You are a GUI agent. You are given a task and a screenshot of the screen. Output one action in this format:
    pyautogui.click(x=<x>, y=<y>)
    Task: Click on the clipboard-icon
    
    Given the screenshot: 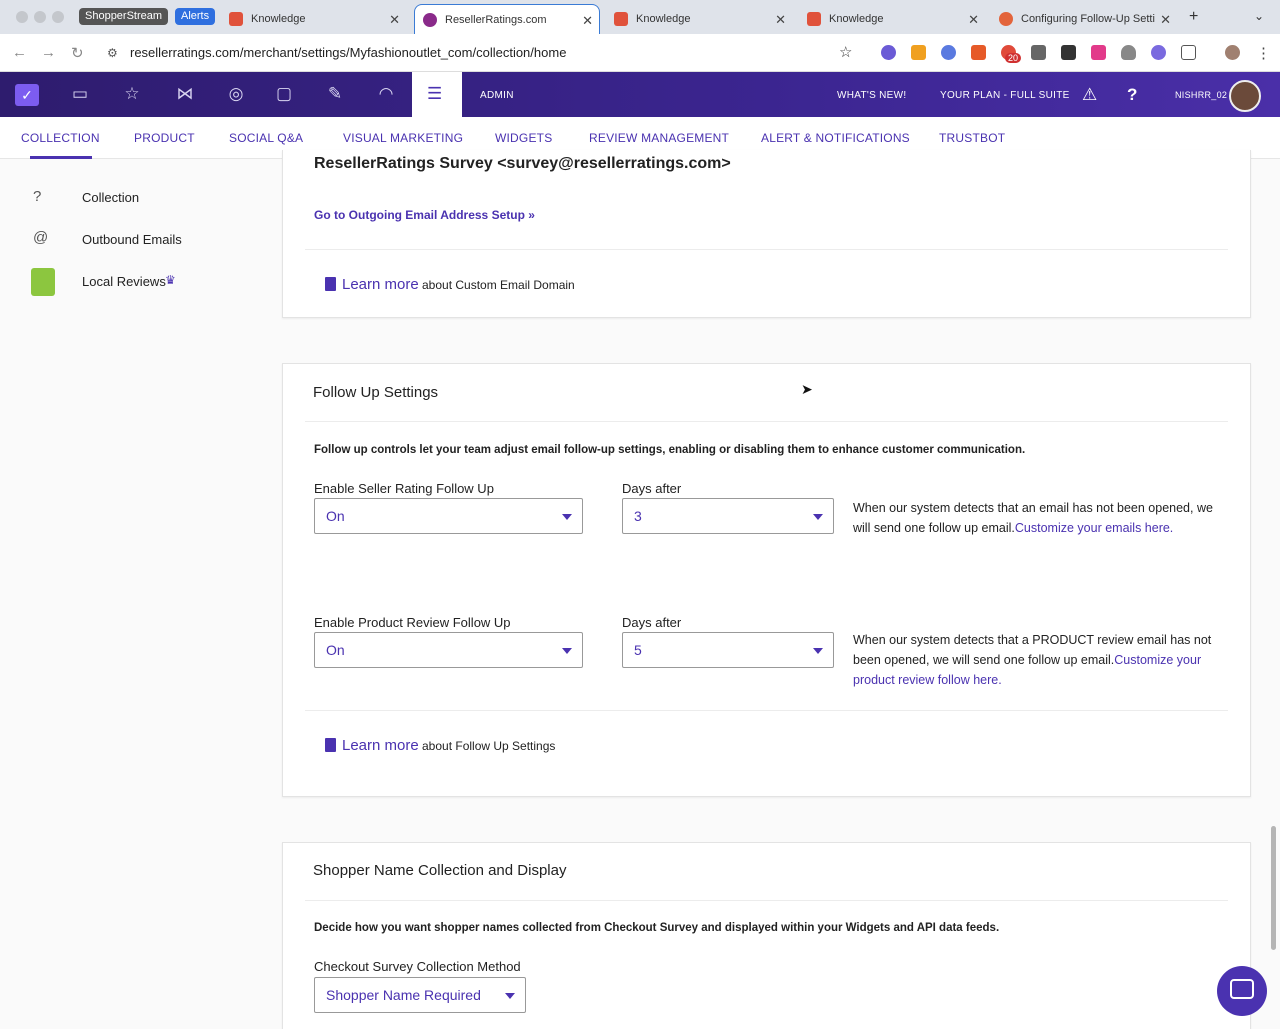 What is the action you would take?
    pyautogui.click(x=330, y=284)
    